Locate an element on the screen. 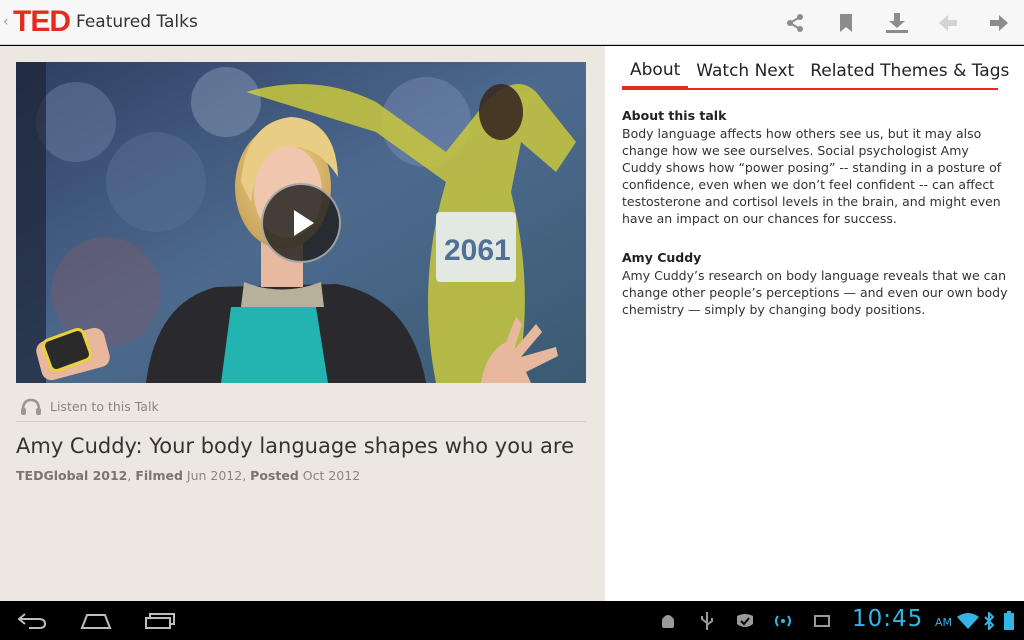  ted-logo: TED is located at coordinates (42, 22).